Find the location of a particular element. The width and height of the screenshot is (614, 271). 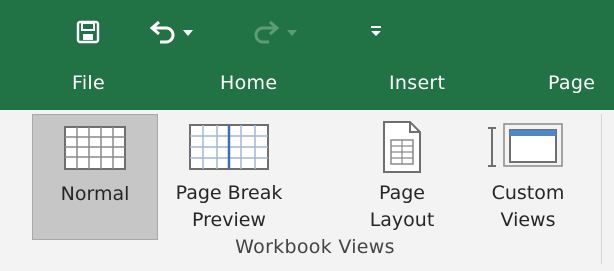

redo-dropdown-button is located at coordinates (292, 33).